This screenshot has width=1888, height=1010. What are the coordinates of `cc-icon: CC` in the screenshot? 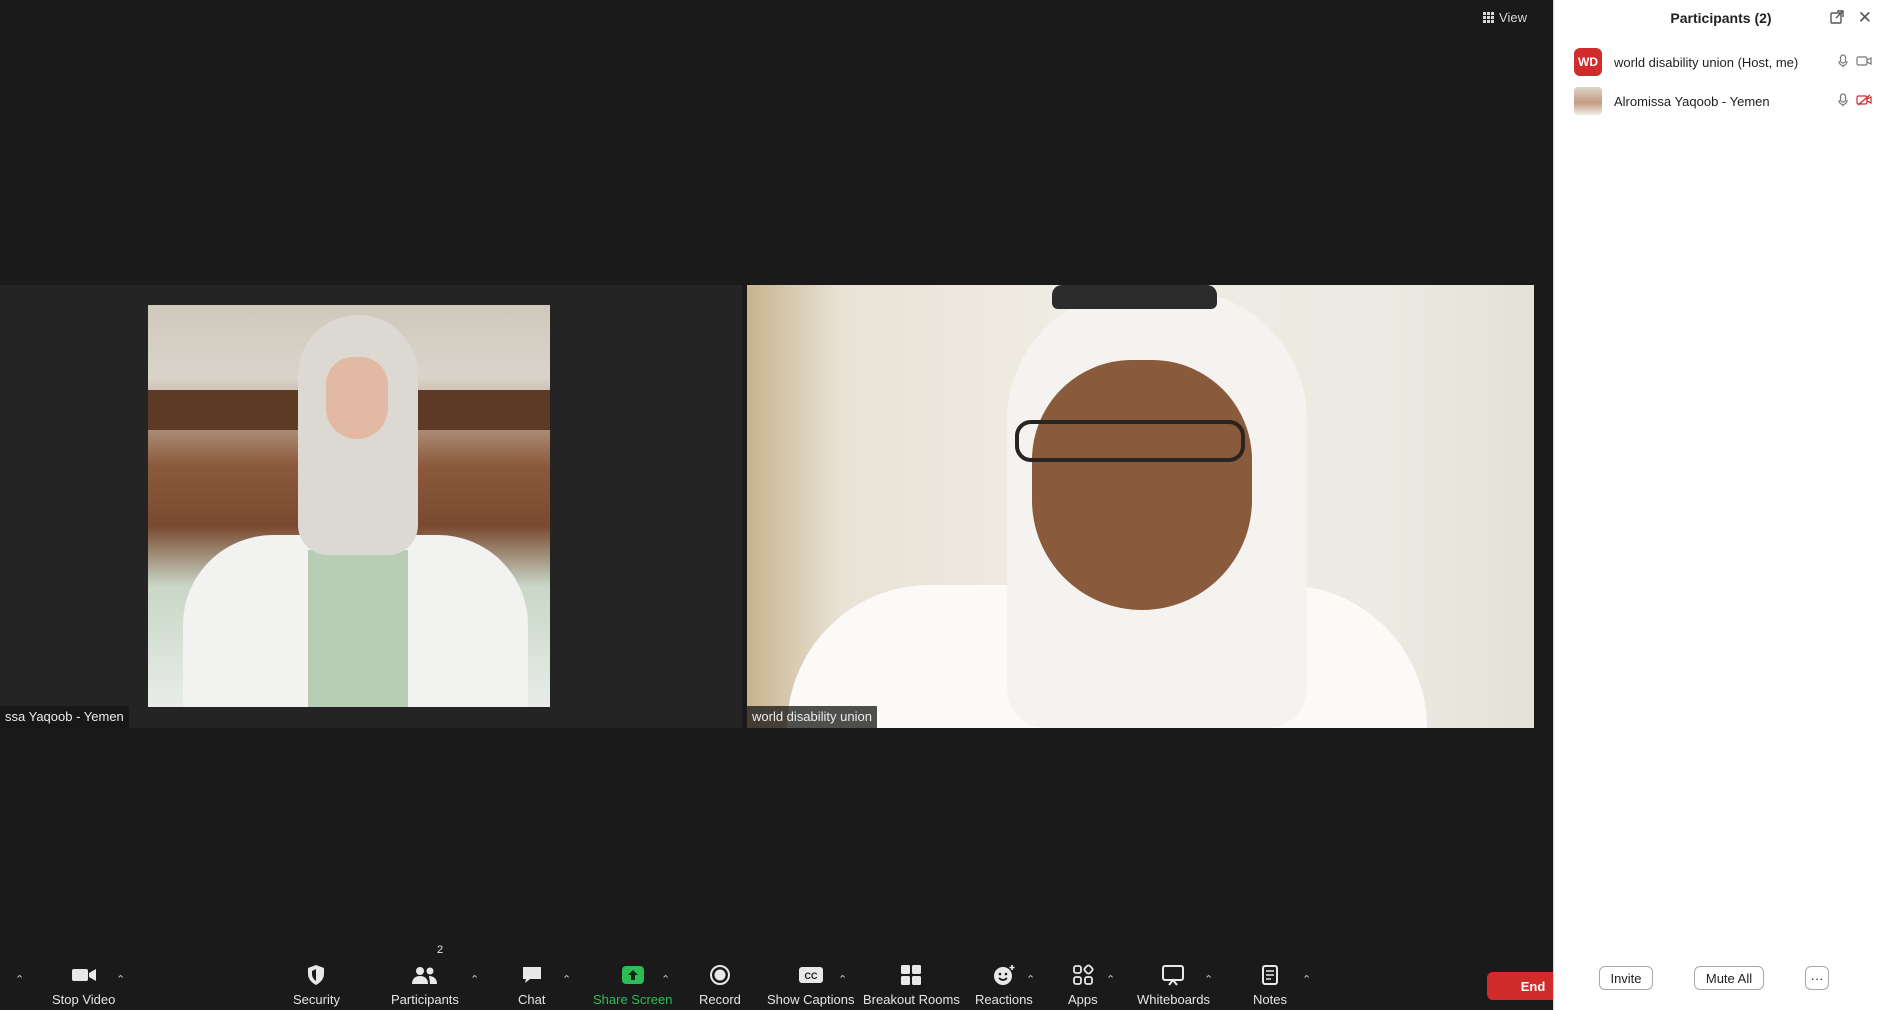 It's located at (811, 975).